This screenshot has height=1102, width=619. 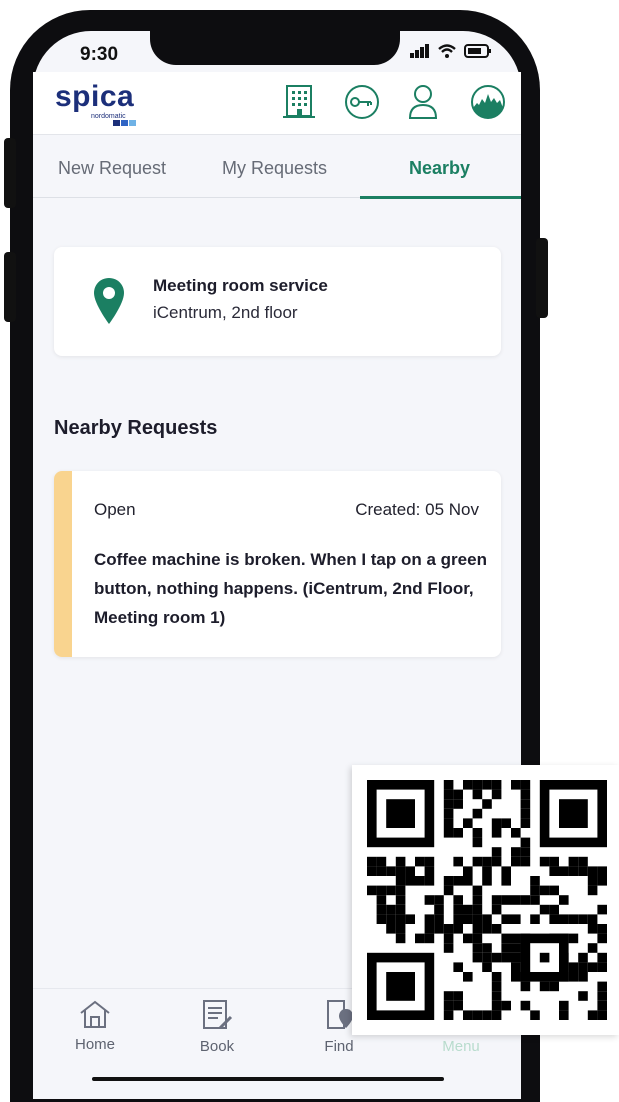 I want to click on tab-my-requests: My Requests, so click(x=274, y=168).